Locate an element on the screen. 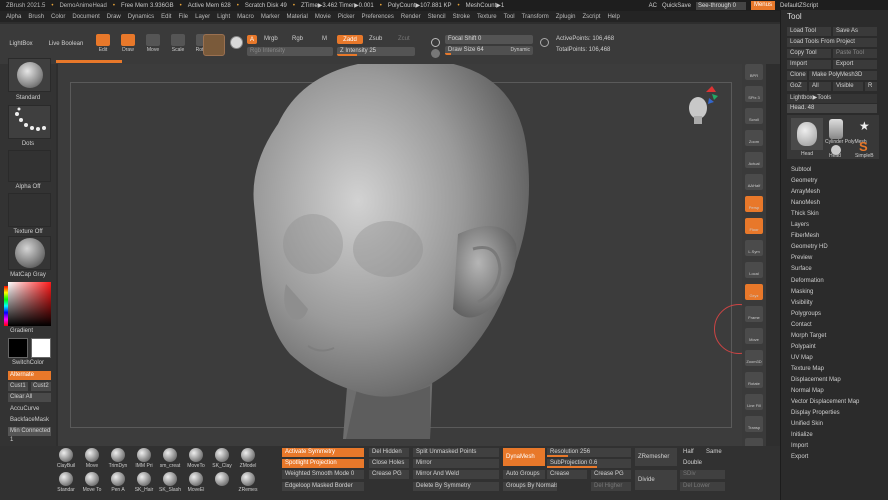 The height and width of the screenshot is (500, 888). mrgb-button: Mrgb is located at coordinates (271, 39).